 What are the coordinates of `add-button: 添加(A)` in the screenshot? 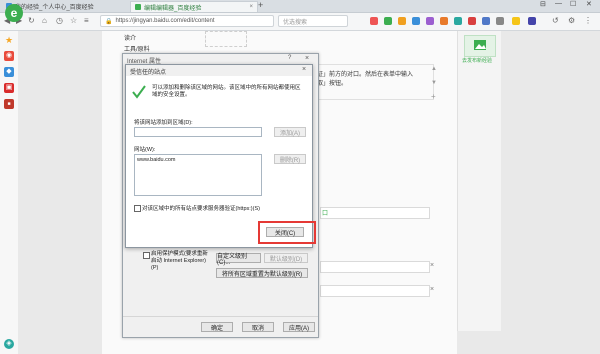 It's located at (290, 132).